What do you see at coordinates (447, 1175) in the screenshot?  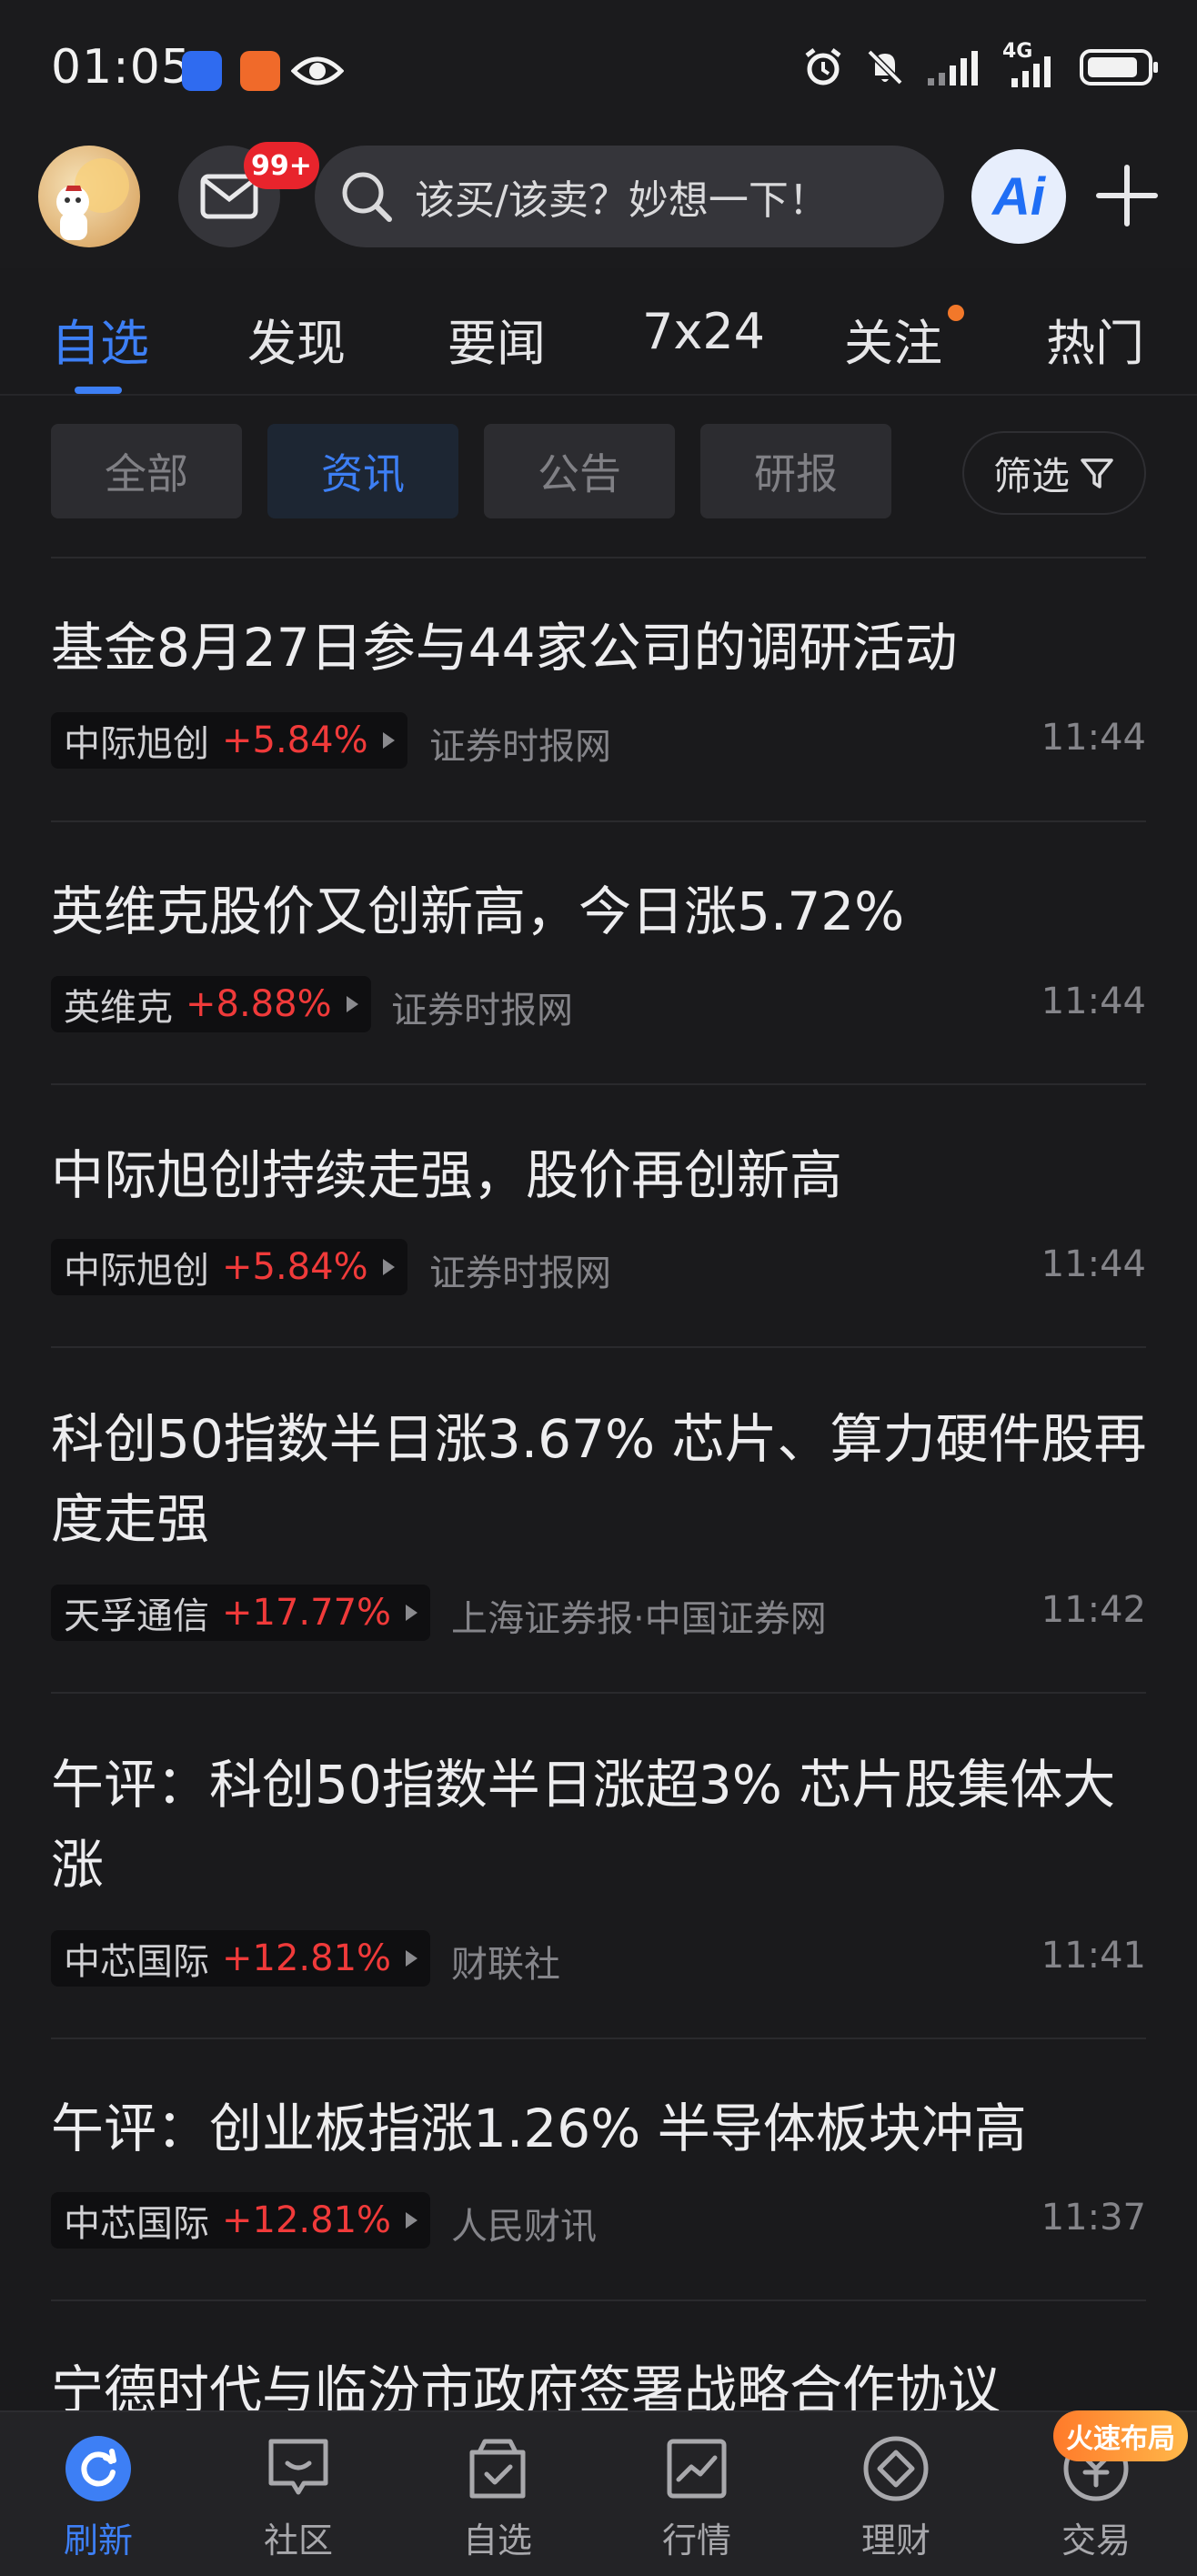 I see `news-title: 中际旭创持续走强，股价再创新高` at bounding box center [447, 1175].